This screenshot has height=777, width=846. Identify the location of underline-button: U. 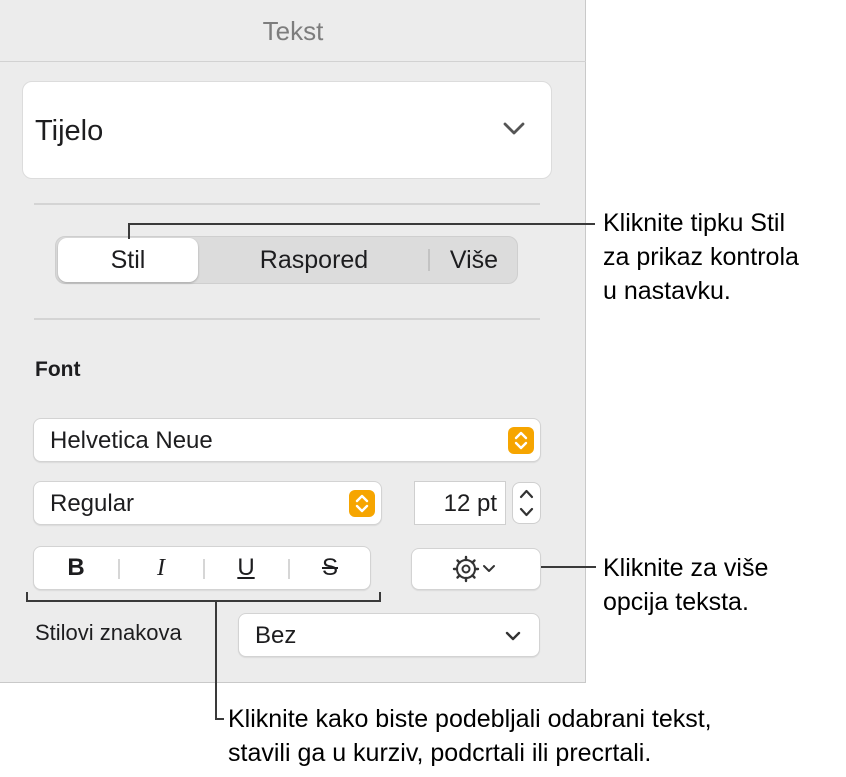
(246, 568).